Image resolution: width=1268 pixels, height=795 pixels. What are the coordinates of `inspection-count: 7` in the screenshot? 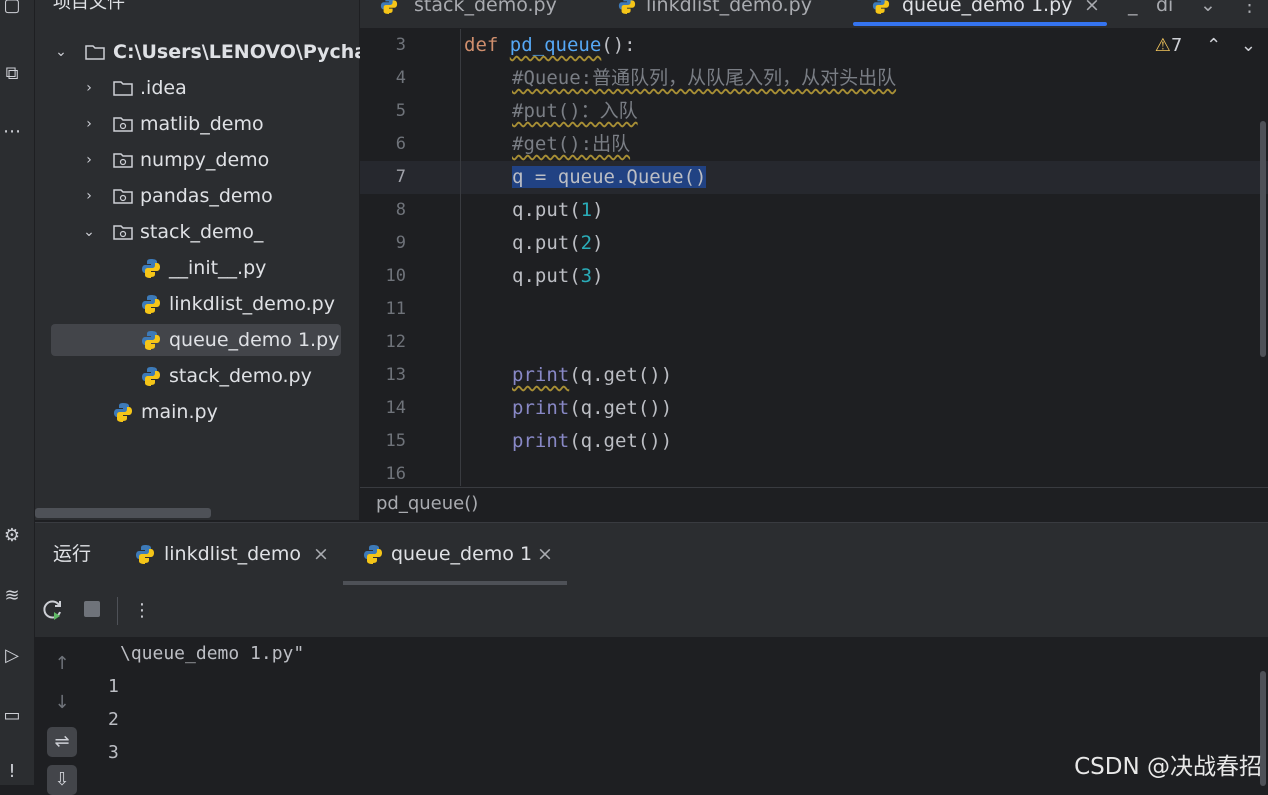 It's located at (1176, 45).